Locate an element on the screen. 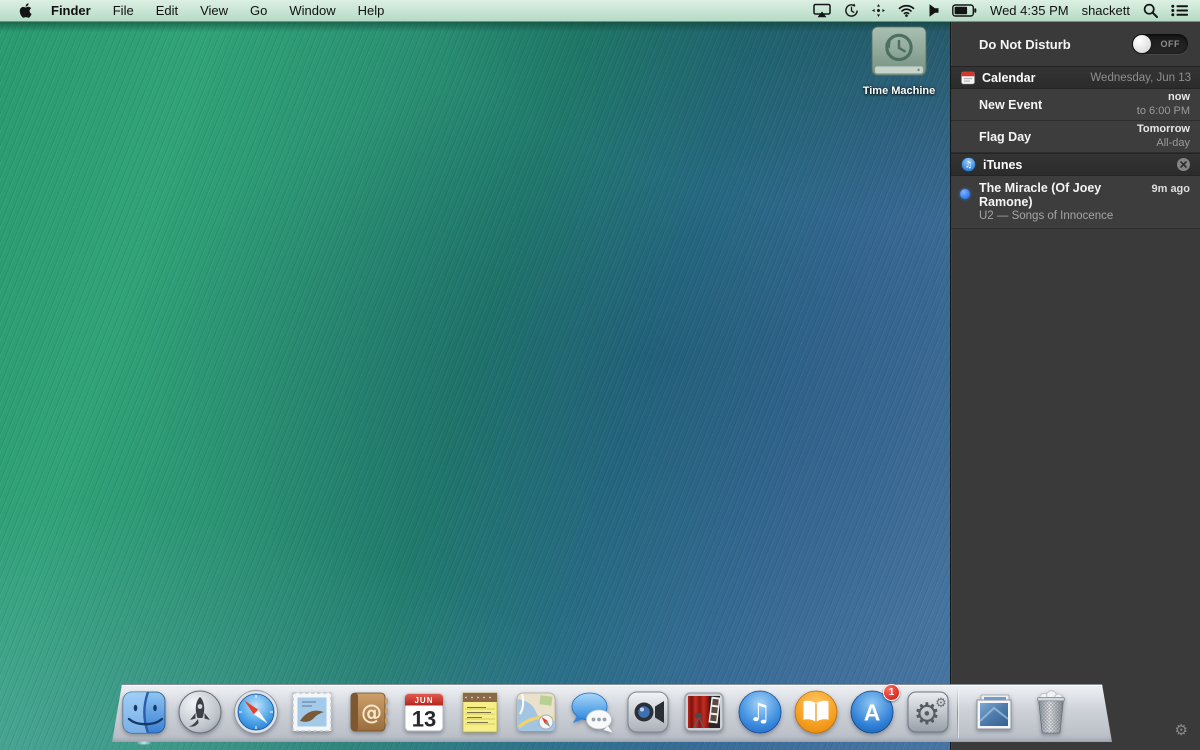  dock-item-safari is located at coordinates (256, 712).